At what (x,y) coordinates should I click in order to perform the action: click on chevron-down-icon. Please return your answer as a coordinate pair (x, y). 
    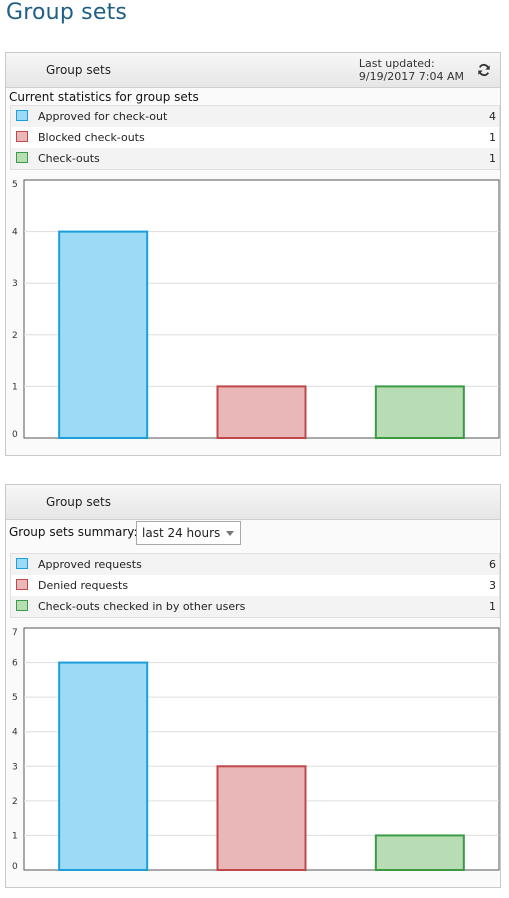
    Looking at the image, I should click on (230, 533).